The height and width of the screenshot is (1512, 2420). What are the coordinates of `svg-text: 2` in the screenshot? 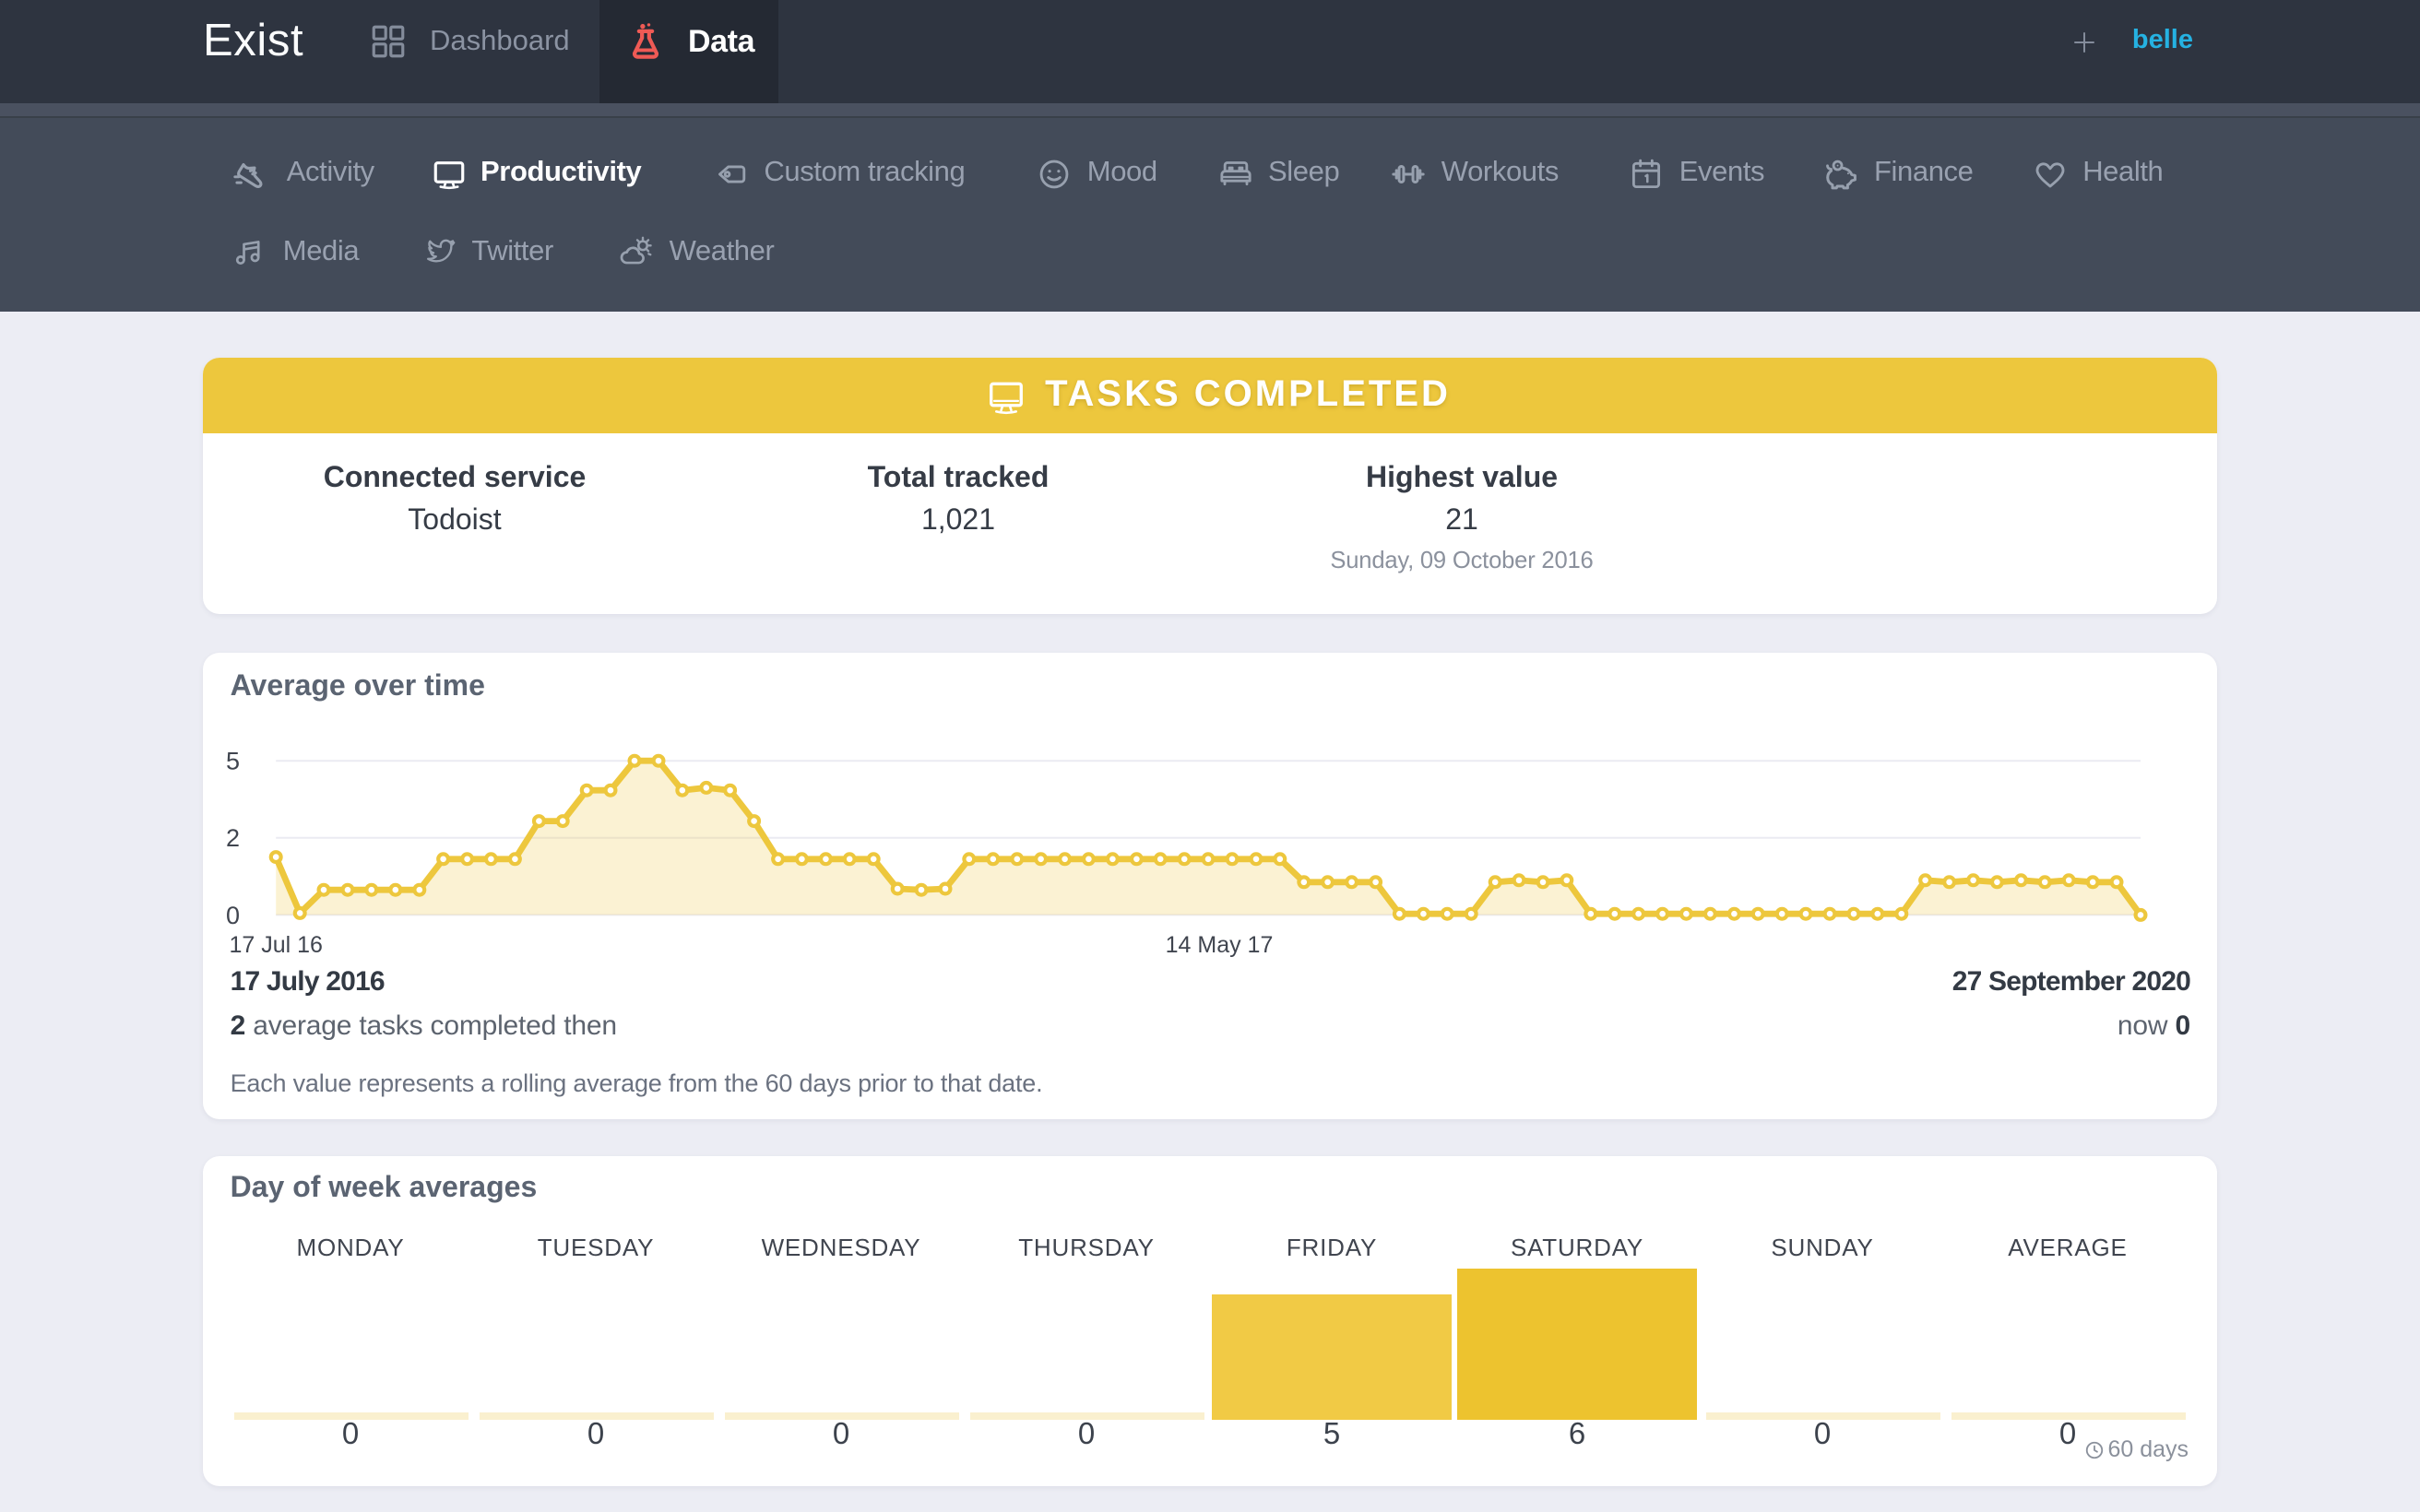 It's located at (233, 839).